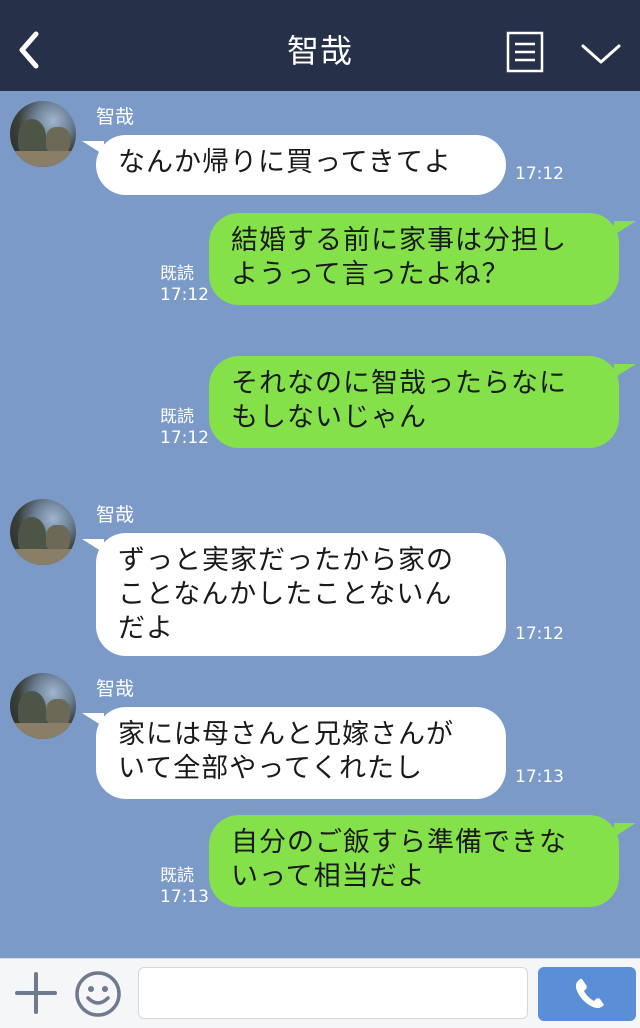 The height and width of the screenshot is (1028, 640). I want to click on input-bar, so click(320, 993).